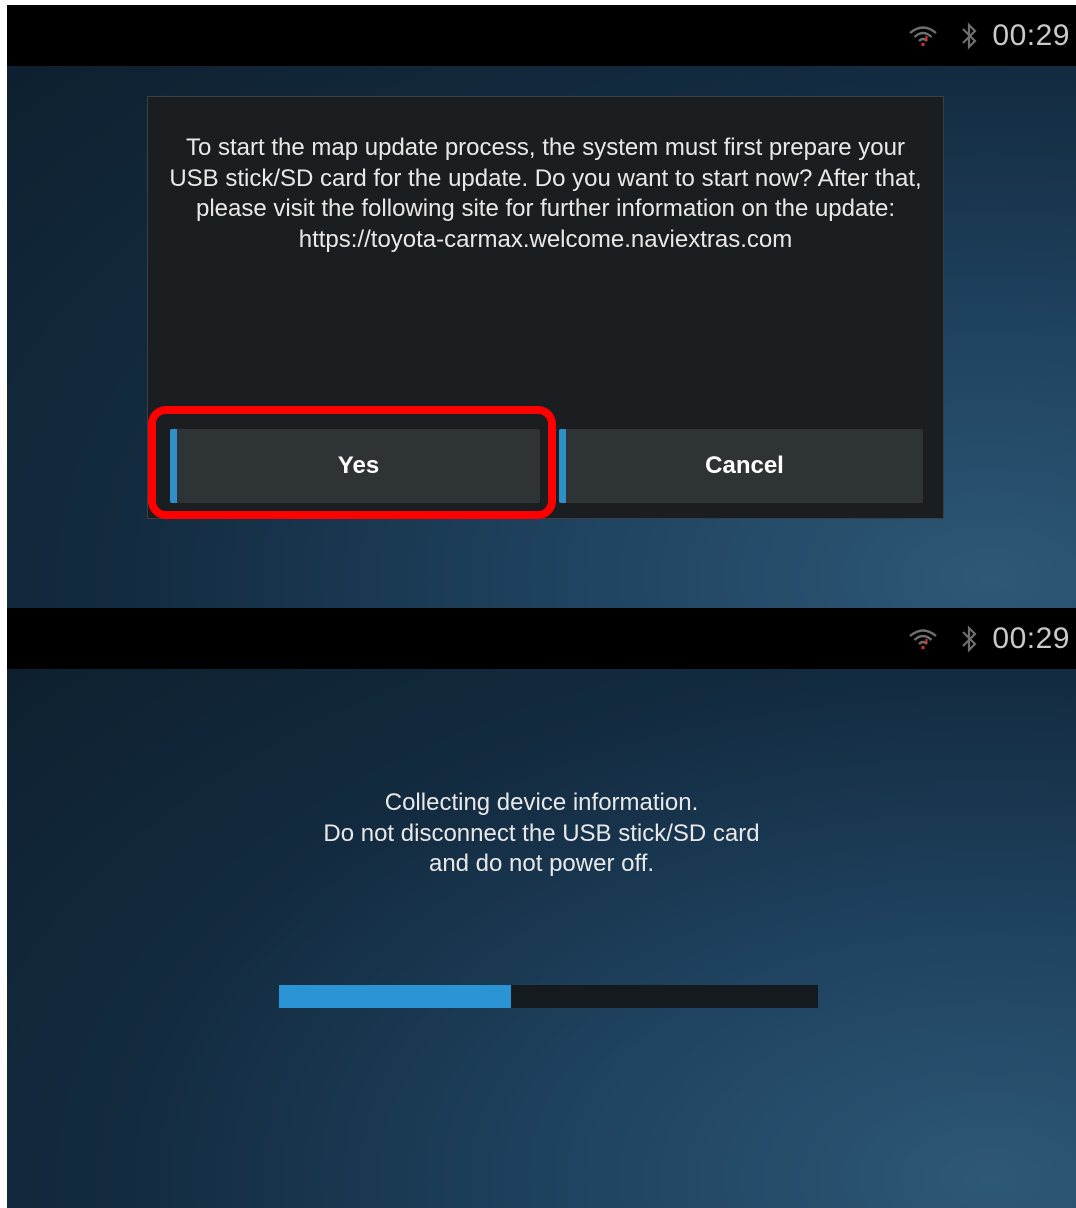 The width and height of the screenshot is (1076, 1208). What do you see at coordinates (355, 466) in the screenshot?
I see `yes-button: Yes` at bounding box center [355, 466].